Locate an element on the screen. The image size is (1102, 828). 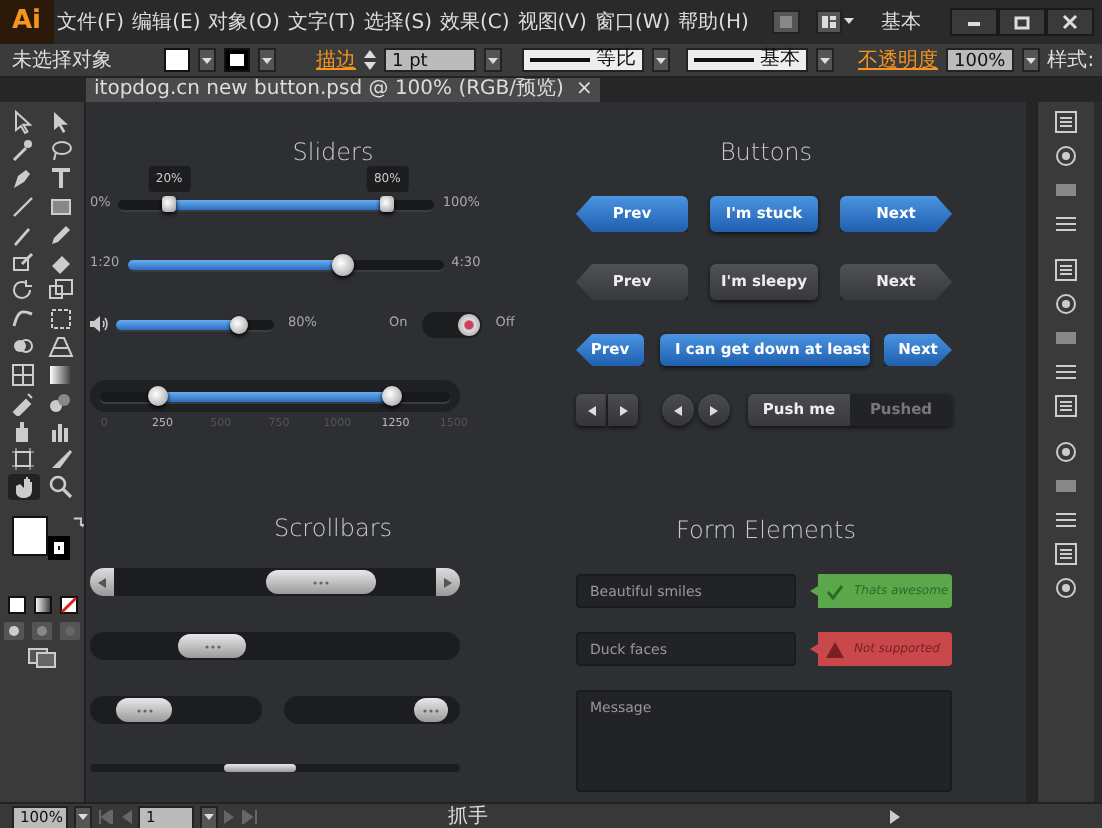
menu-item: 文字(T) is located at coordinates (321, 22).